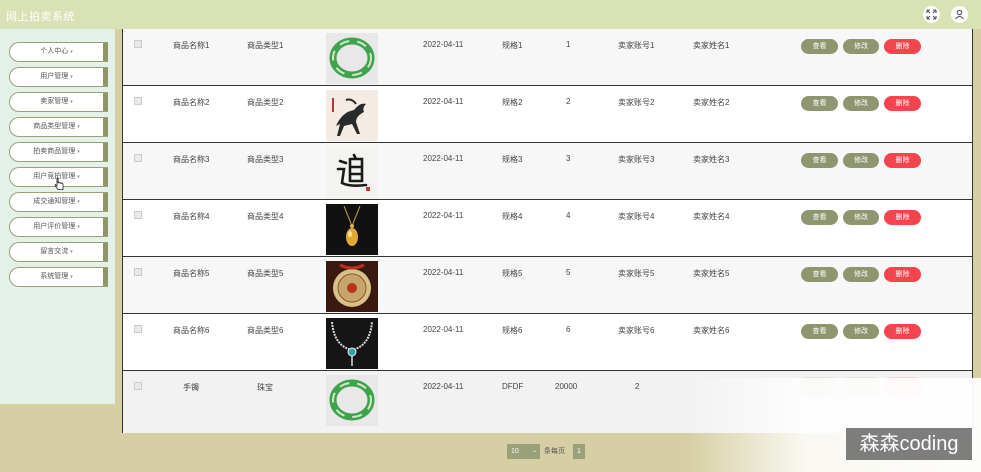  I want to click on product-image-amber-pendant, so click(352, 229).